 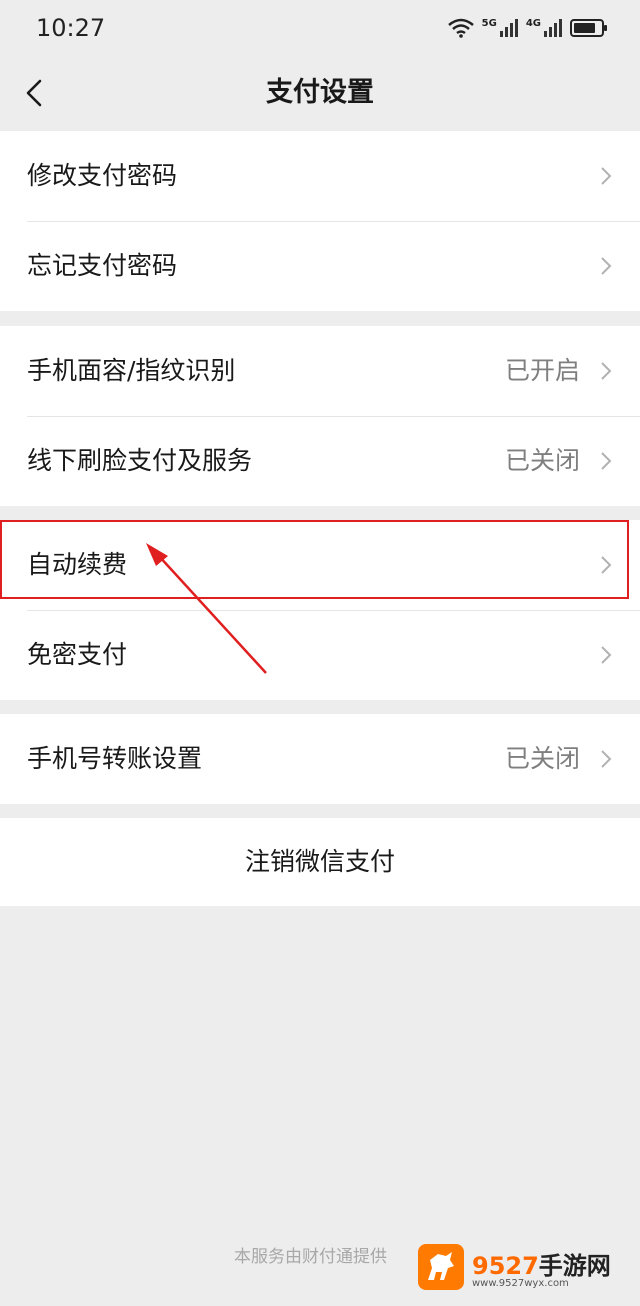 What do you see at coordinates (460, 28) in the screenshot?
I see `wifi-icon` at bounding box center [460, 28].